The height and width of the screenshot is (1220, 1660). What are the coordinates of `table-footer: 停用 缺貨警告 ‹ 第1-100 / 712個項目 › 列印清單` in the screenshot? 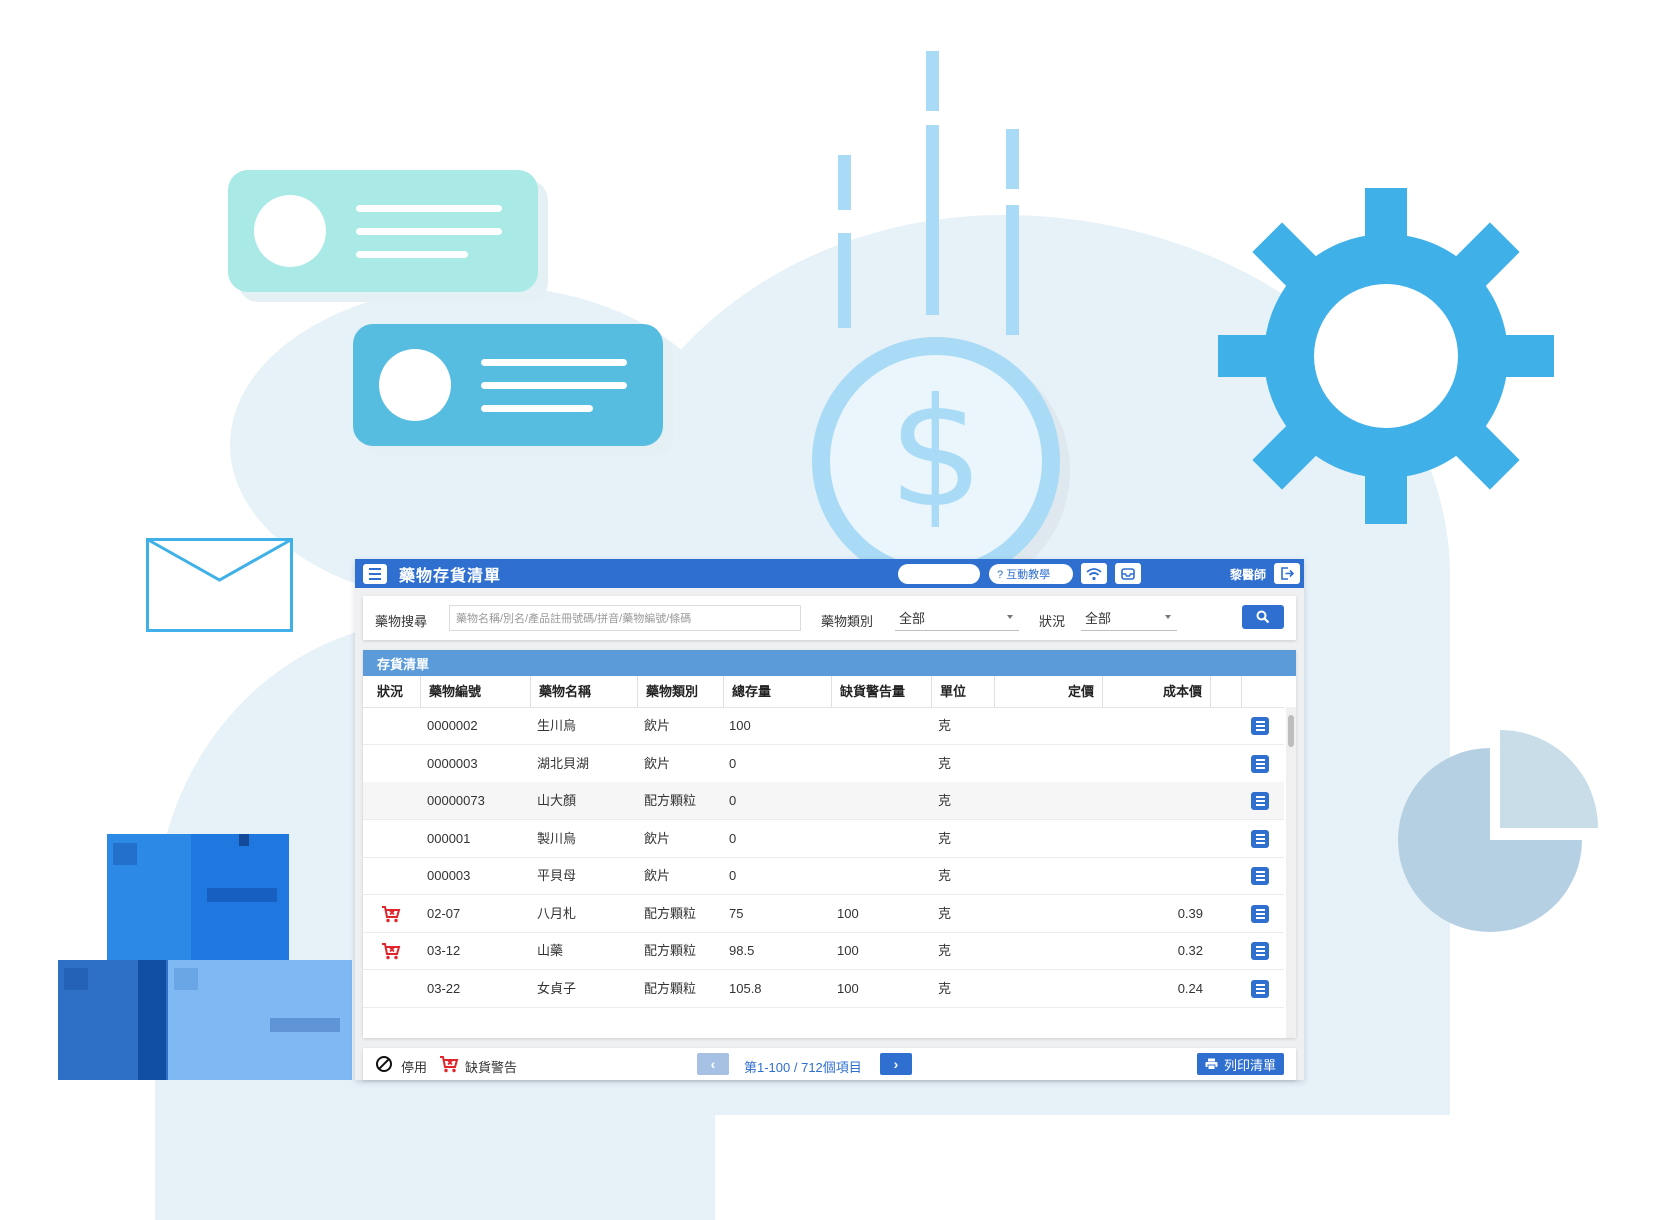 It's located at (829, 1064).